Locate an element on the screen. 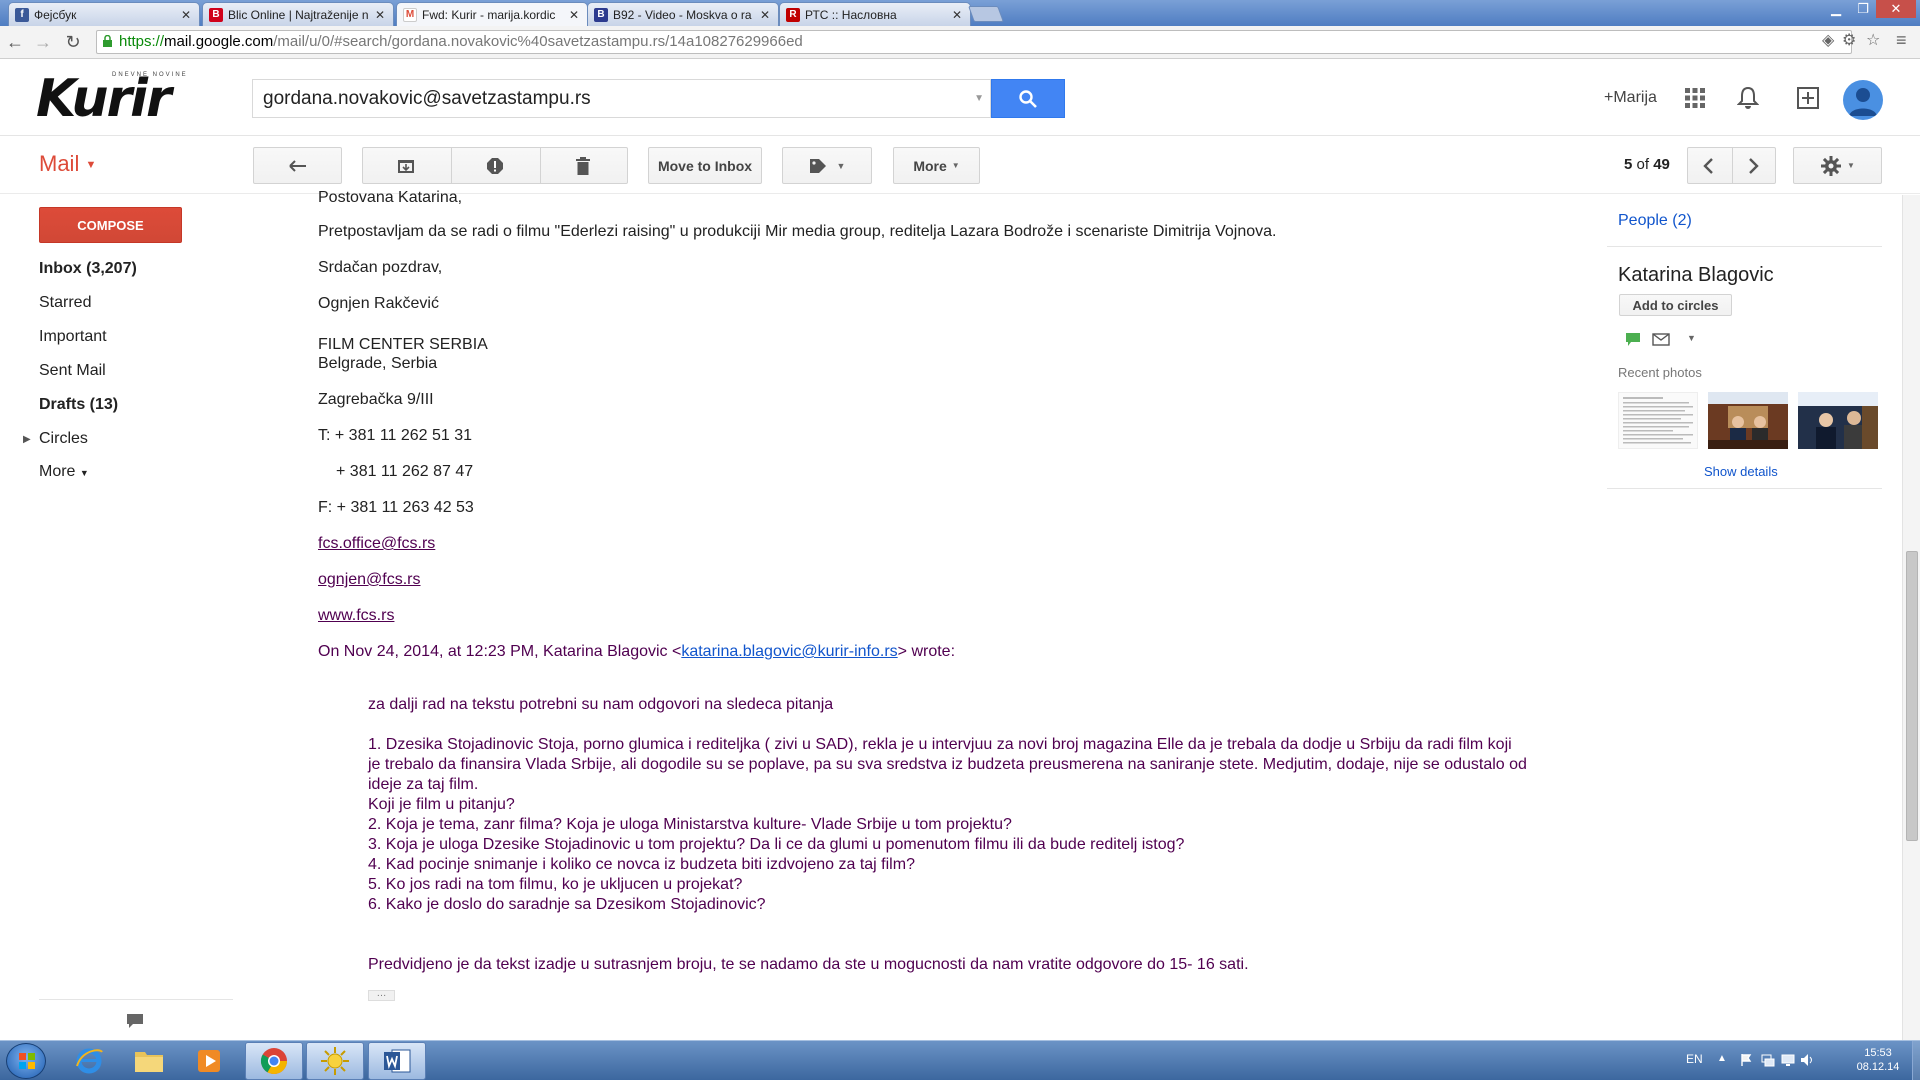 This screenshot has width=1920, height=1080. scrollbar is located at coordinates (1911, 617).